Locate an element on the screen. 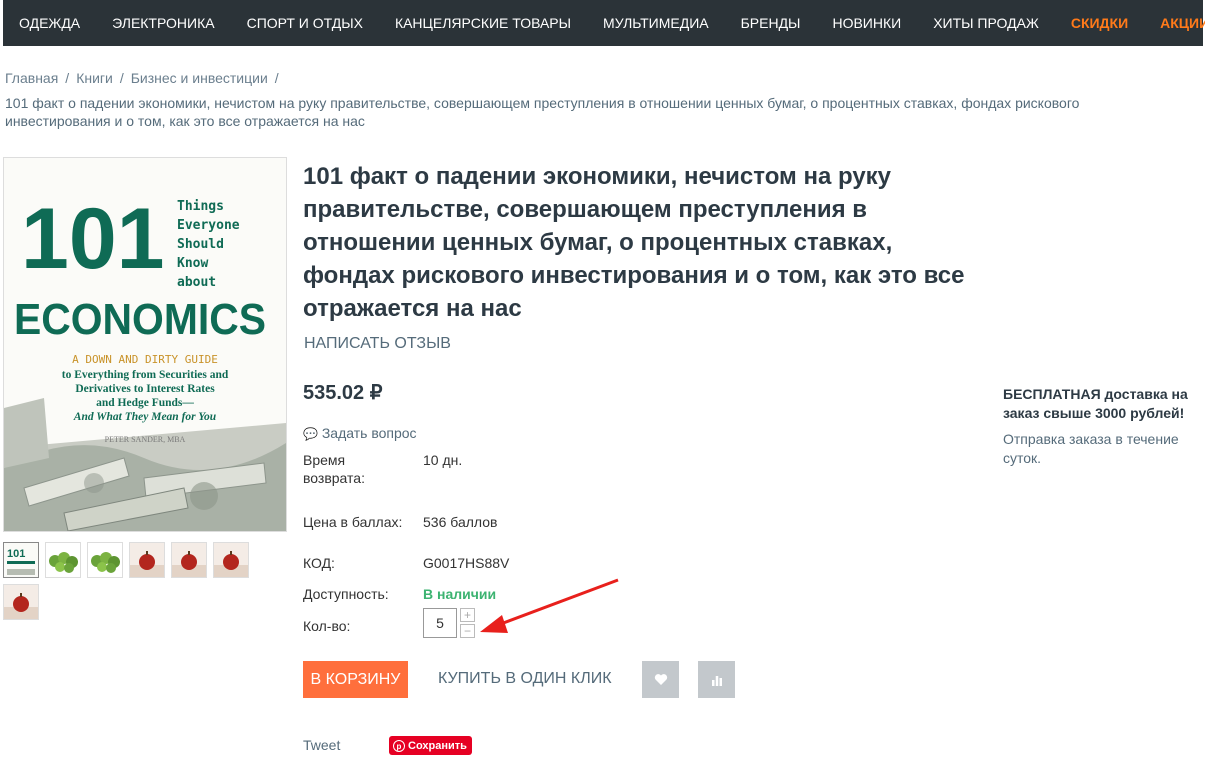  code-label: КОД: is located at coordinates (319, 563).